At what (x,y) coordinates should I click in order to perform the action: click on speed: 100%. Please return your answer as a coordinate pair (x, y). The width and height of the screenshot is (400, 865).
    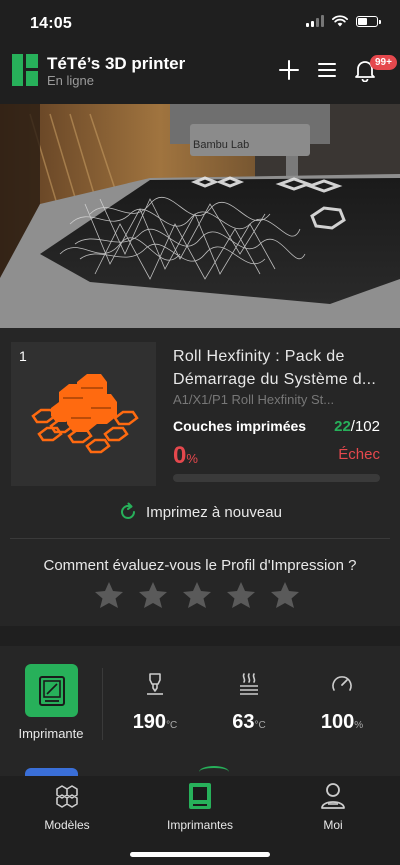
    Looking at the image, I should click on (342, 703).